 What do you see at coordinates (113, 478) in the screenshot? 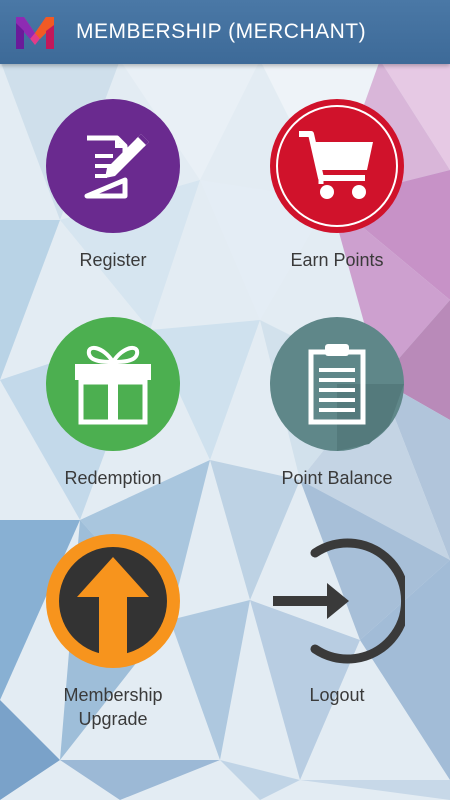
I see `redemption-label: Redemption` at bounding box center [113, 478].